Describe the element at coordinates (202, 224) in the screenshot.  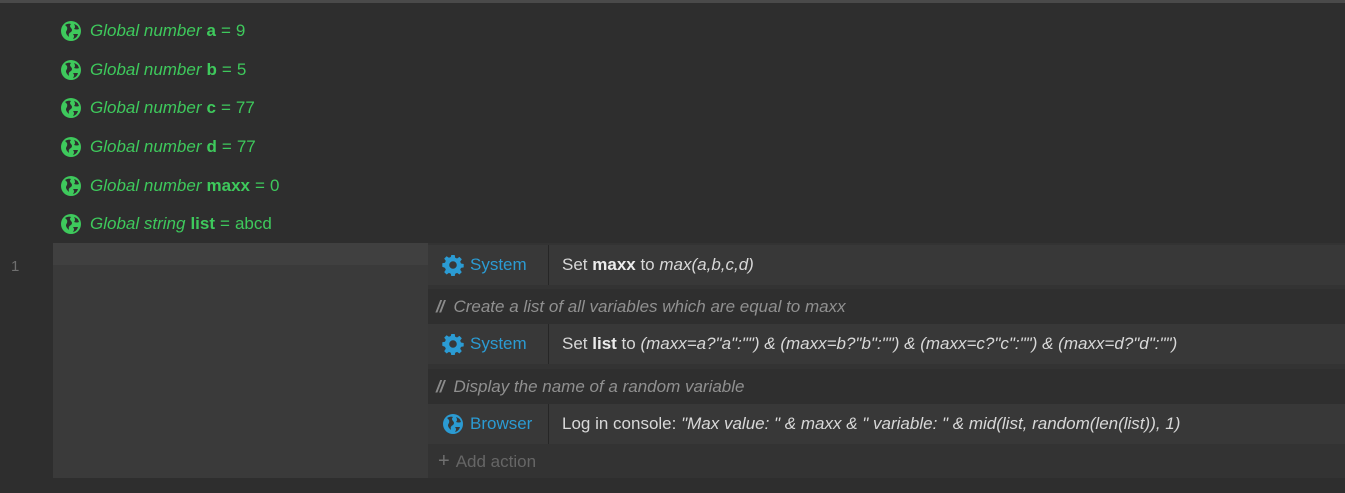
I see `global-name: list` at that location.